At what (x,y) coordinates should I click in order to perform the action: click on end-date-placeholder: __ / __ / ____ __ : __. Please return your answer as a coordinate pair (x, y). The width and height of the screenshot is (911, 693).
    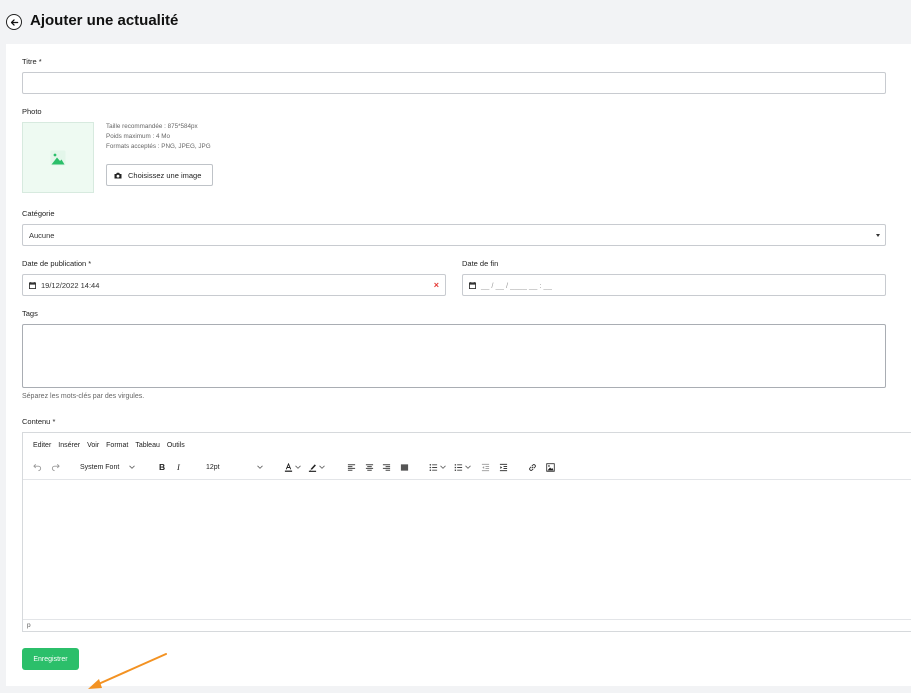
    Looking at the image, I should click on (516, 285).